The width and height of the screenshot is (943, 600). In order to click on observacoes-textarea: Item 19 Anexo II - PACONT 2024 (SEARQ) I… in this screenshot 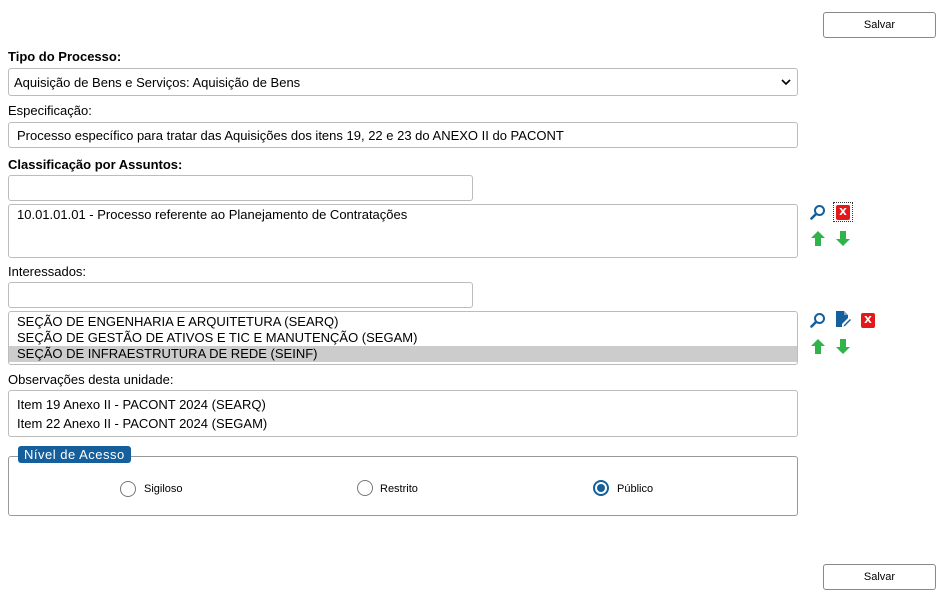, I will do `click(403, 413)`.